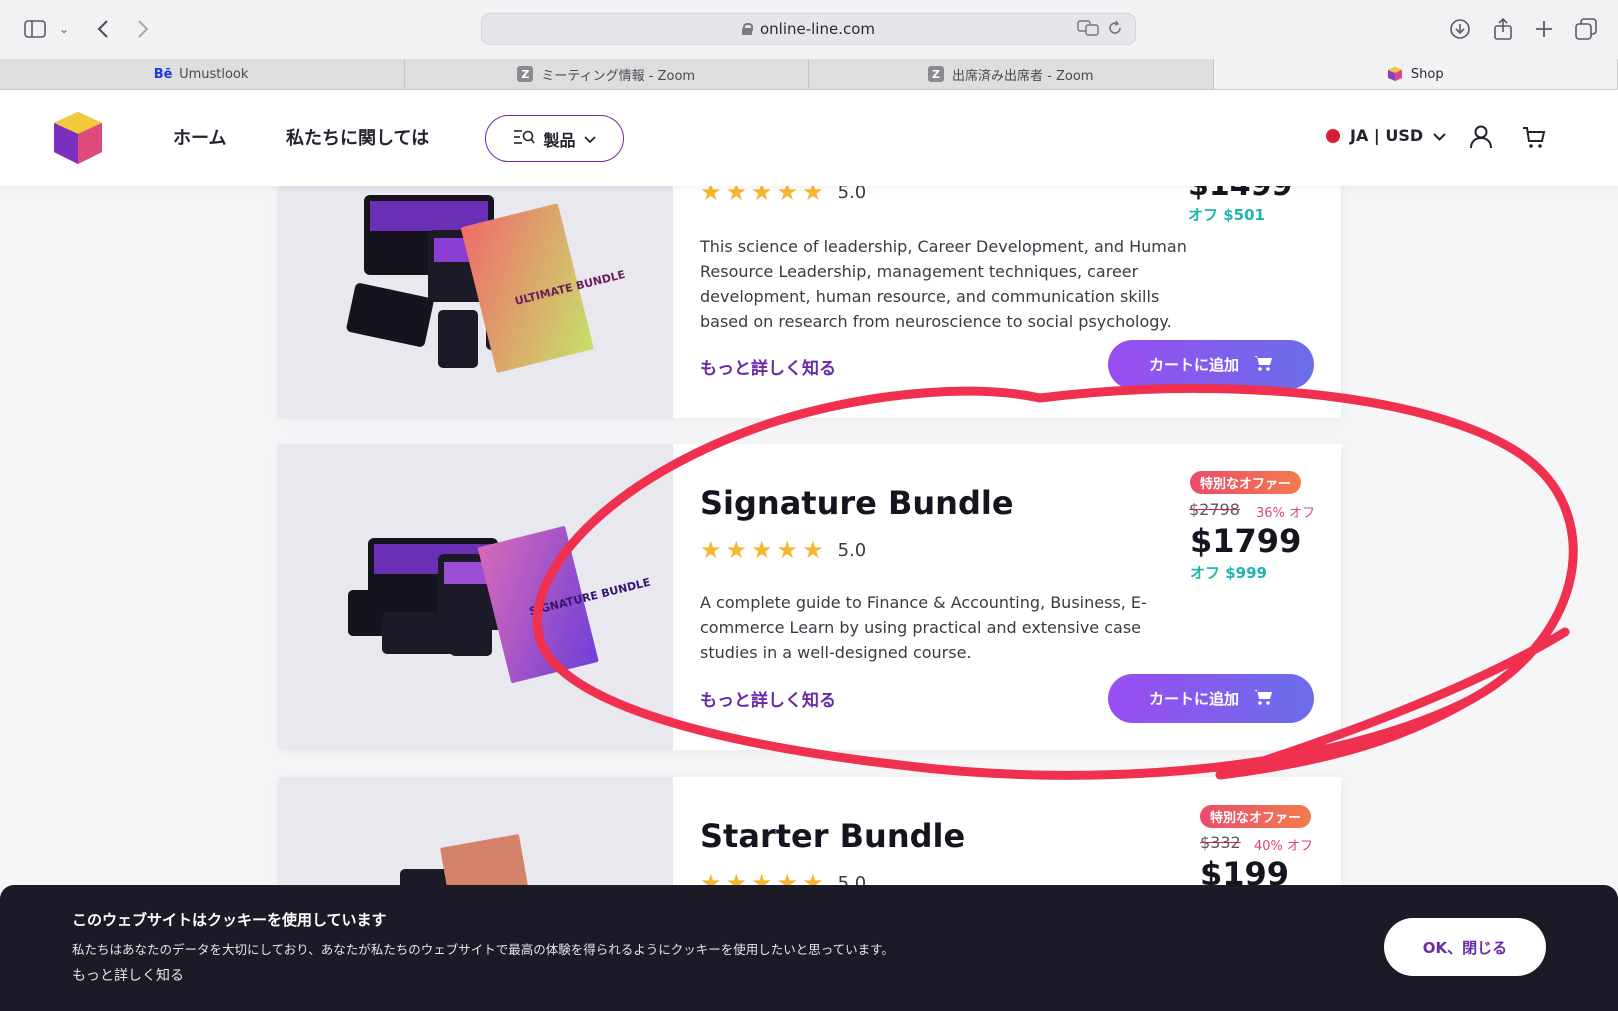 This screenshot has width=1618, height=1011. What do you see at coordinates (559, 140) in the screenshot?
I see `products-label: 製品` at bounding box center [559, 140].